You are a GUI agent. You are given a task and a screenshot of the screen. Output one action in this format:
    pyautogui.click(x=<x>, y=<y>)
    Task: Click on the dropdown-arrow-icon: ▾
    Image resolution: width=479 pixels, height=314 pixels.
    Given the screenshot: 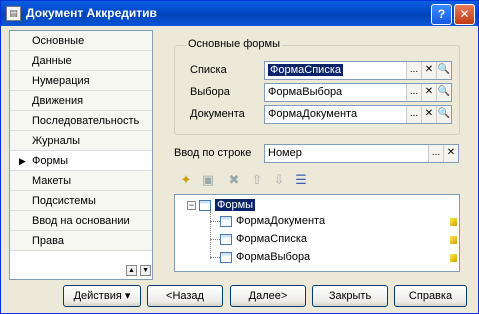 What is the action you would take?
    pyautogui.click(x=127, y=296)
    